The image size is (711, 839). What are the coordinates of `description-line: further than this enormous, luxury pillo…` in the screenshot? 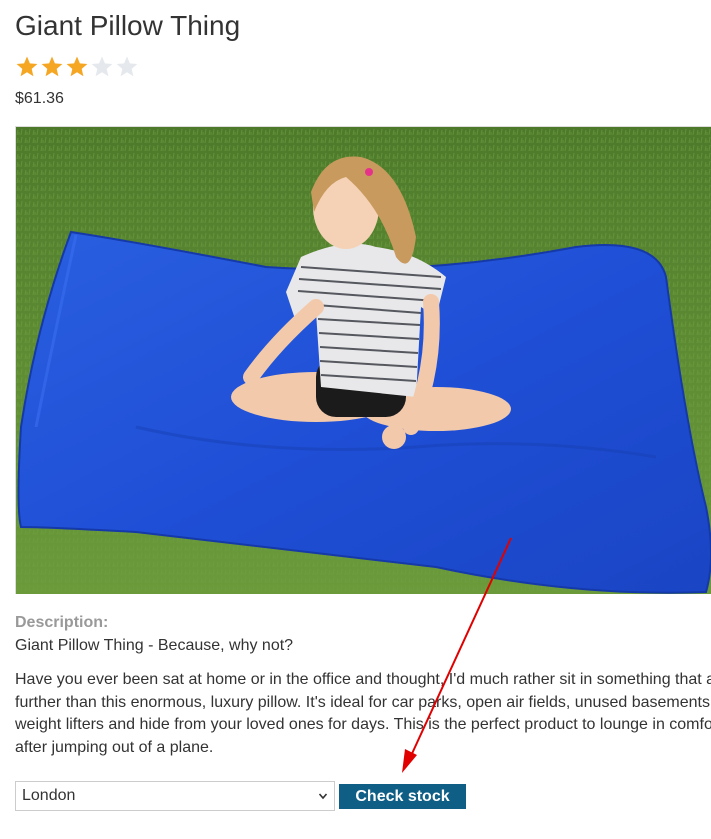 It's located at (362, 702).